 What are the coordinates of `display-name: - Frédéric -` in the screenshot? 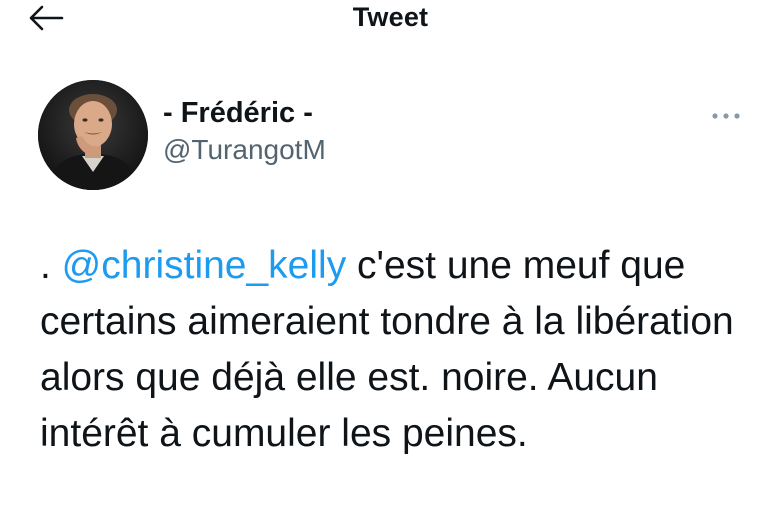 It's located at (244, 113).